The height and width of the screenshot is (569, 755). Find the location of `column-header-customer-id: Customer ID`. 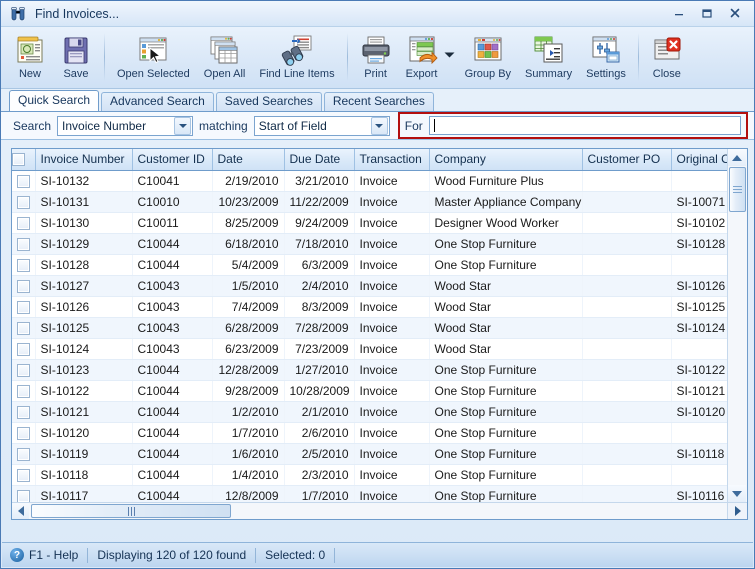

column-header-customer-id: Customer ID is located at coordinates (172, 160).